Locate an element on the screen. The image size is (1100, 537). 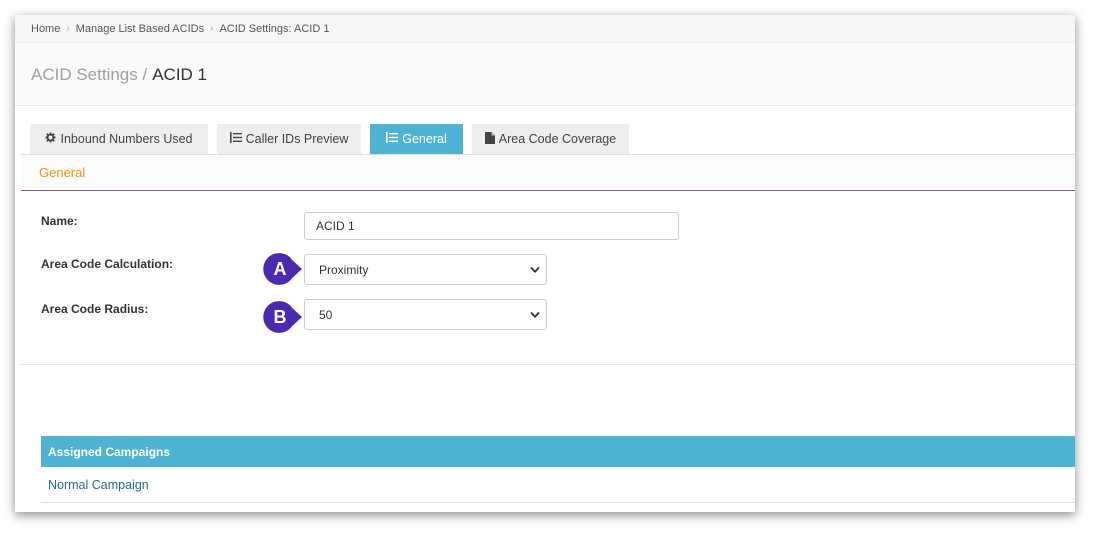
breadcrumb-home: Home is located at coordinates (45, 29).